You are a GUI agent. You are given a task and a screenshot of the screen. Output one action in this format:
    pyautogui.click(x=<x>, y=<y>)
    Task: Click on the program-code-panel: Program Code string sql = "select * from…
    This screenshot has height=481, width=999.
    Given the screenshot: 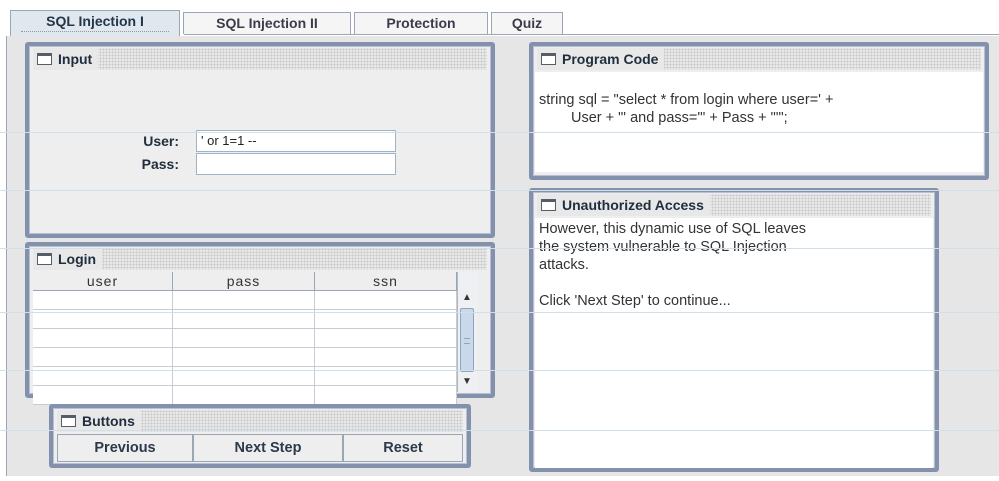 What is the action you would take?
    pyautogui.click(x=759, y=111)
    